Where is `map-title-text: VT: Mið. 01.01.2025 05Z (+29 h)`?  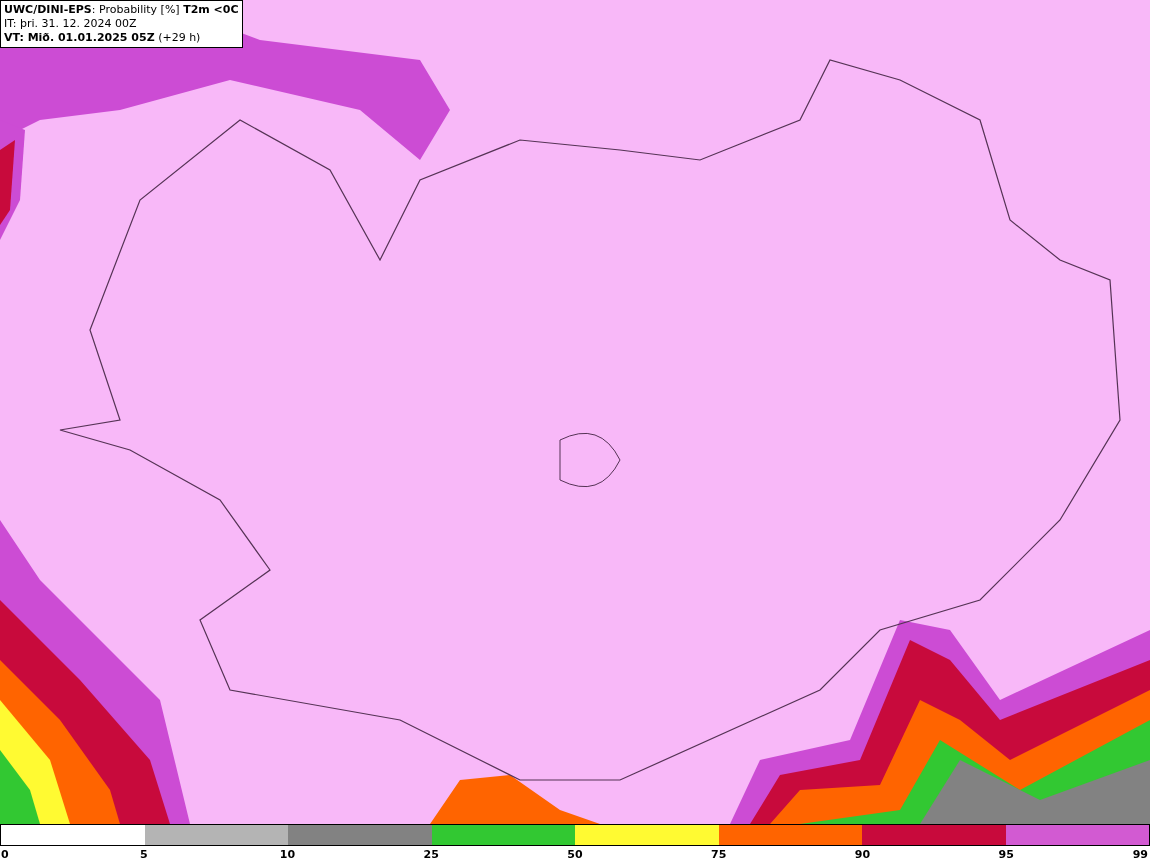
map-title-text: VT: Mið. 01.01.2025 05Z (+29 h) is located at coordinates (103, 38).